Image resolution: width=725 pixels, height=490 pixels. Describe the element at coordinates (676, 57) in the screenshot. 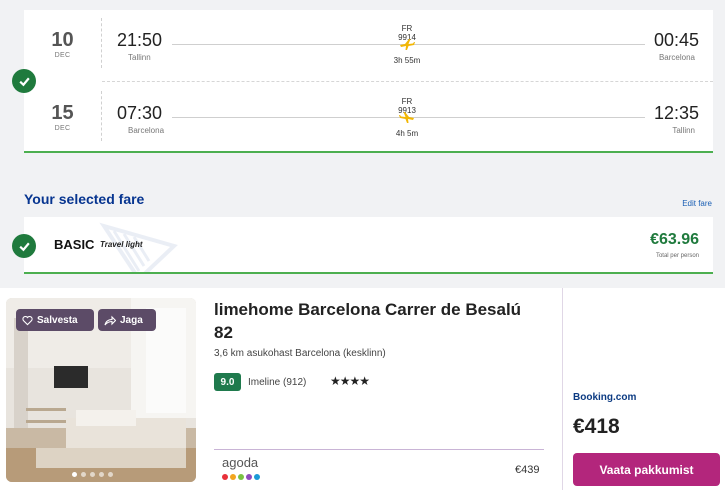

I see `outbound-arrival-city: Barcelona` at that location.